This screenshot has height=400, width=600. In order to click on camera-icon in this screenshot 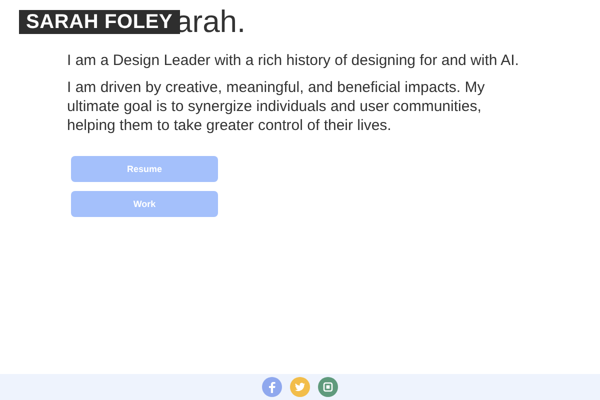, I will do `click(328, 387)`.